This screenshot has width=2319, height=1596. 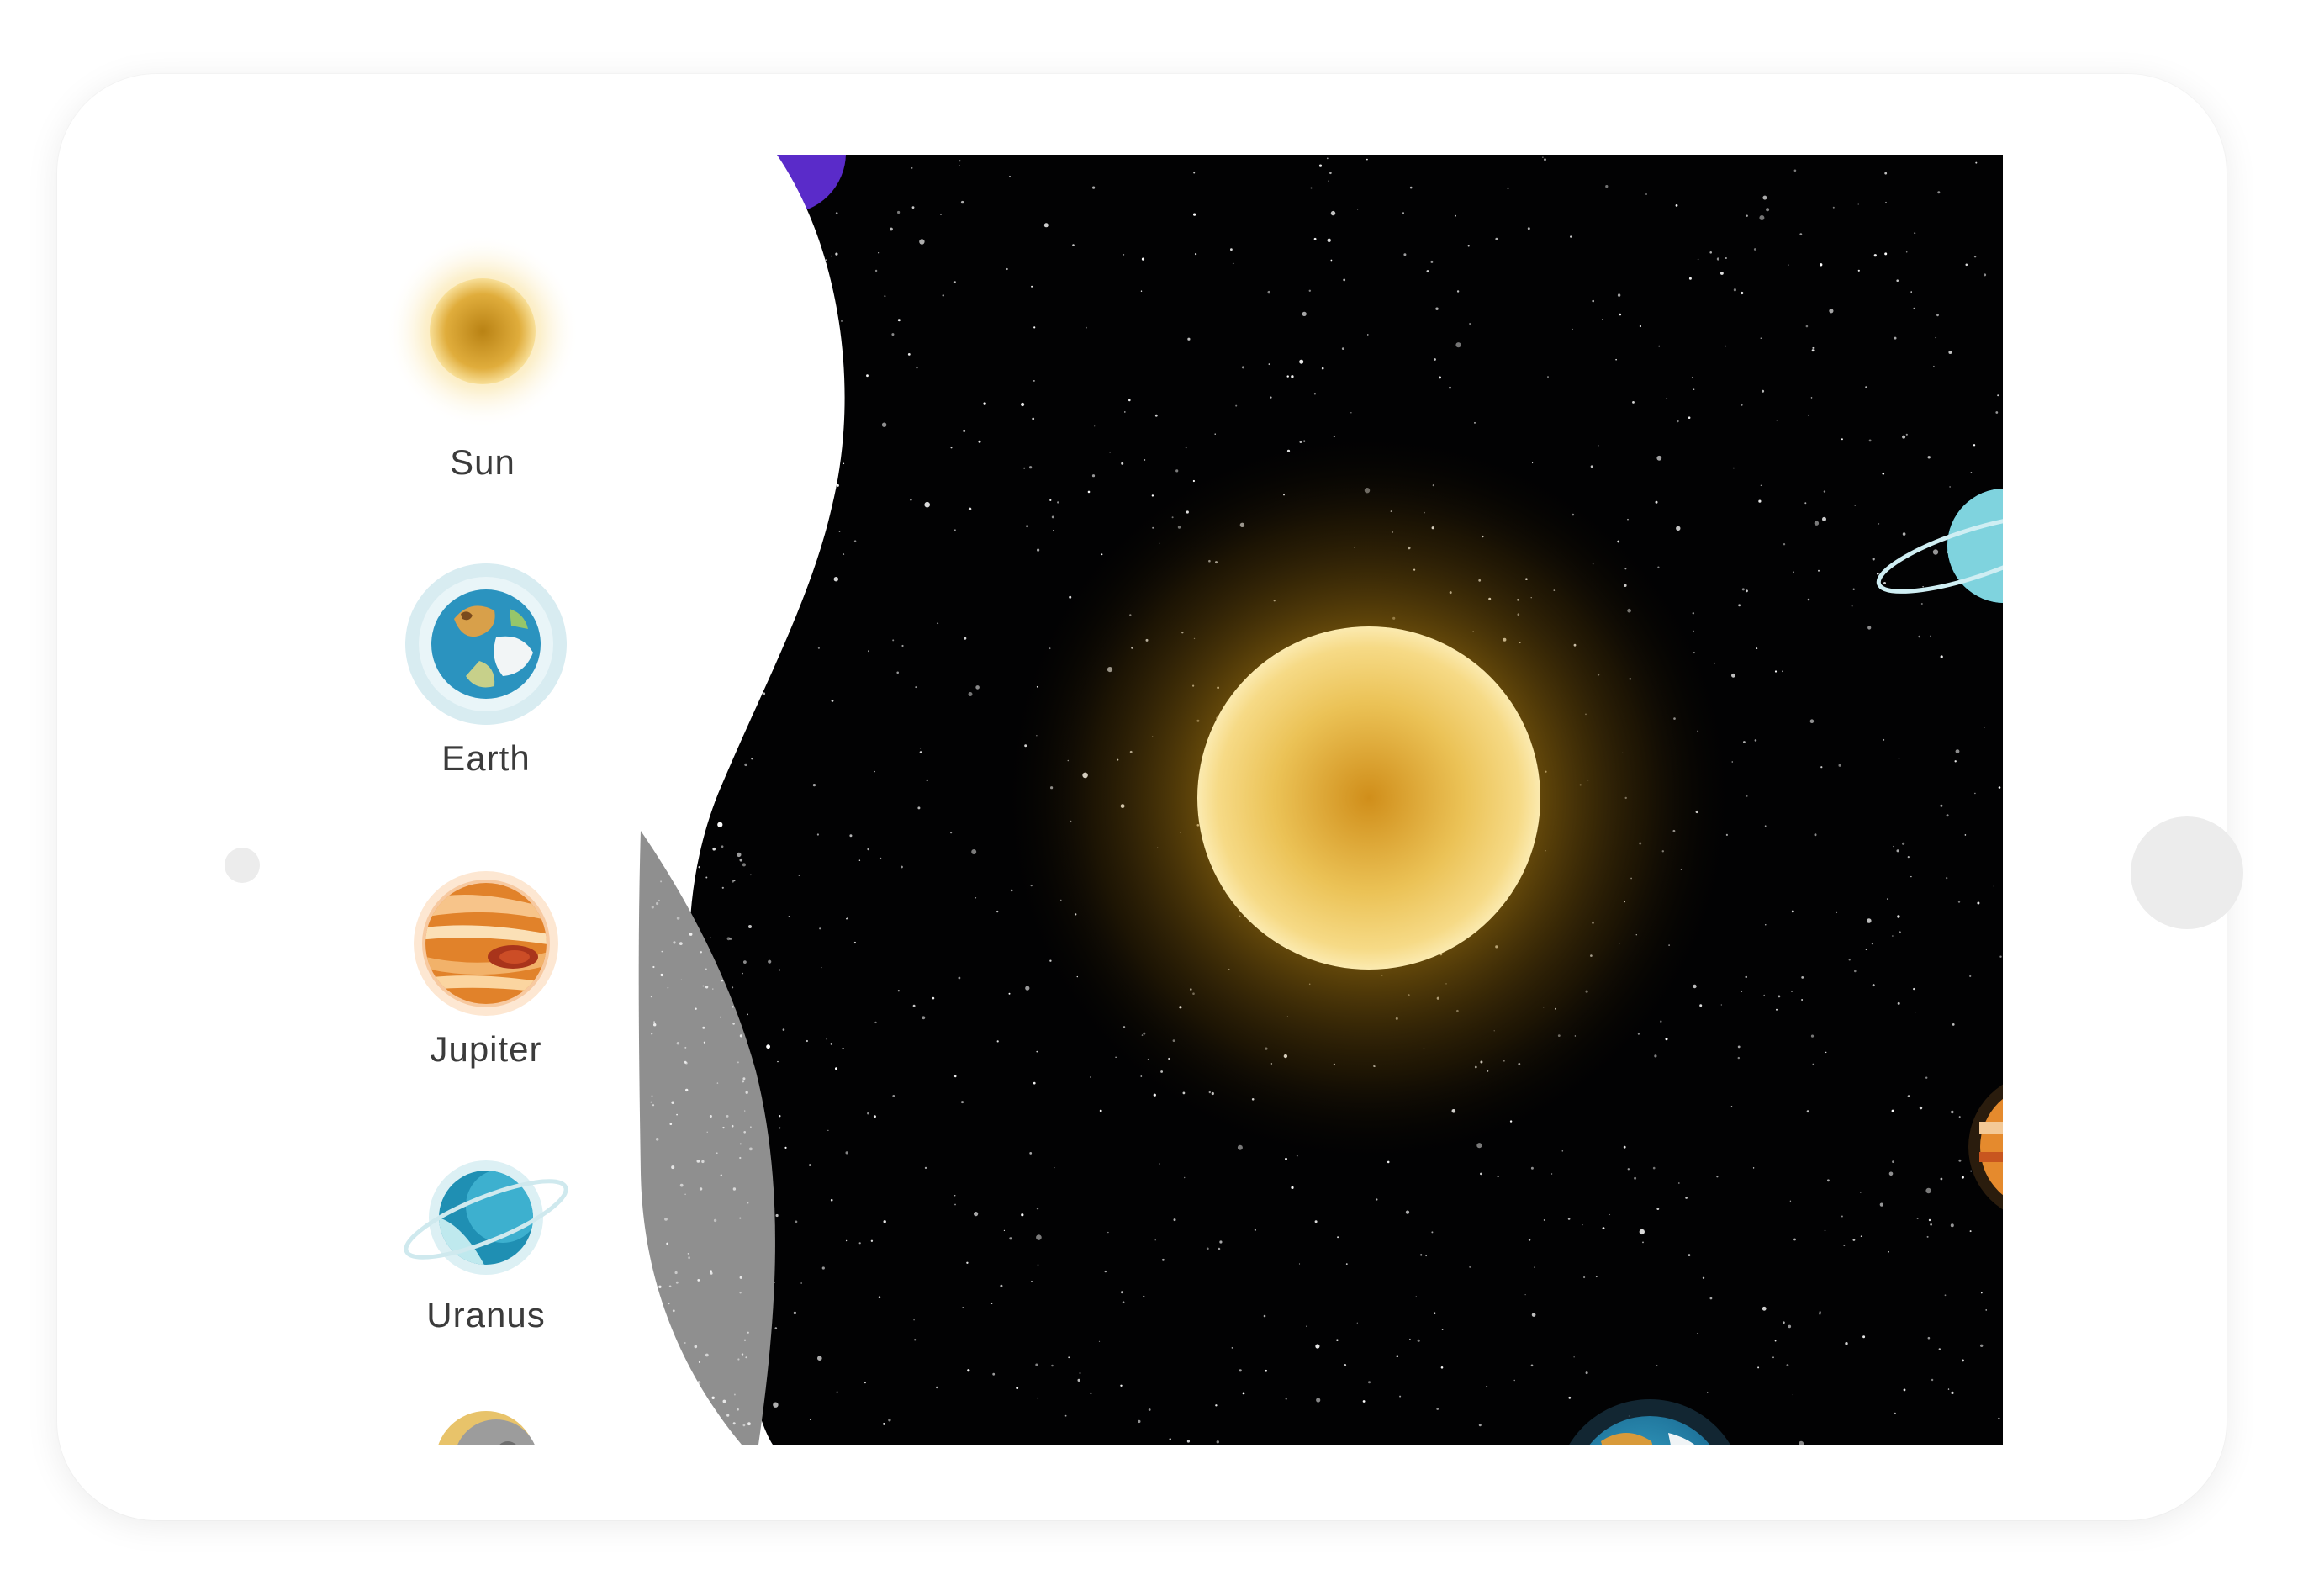 What do you see at coordinates (486, 758) in the screenshot?
I see `sidebar-item-label: Earth` at bounding box center [486, 758].